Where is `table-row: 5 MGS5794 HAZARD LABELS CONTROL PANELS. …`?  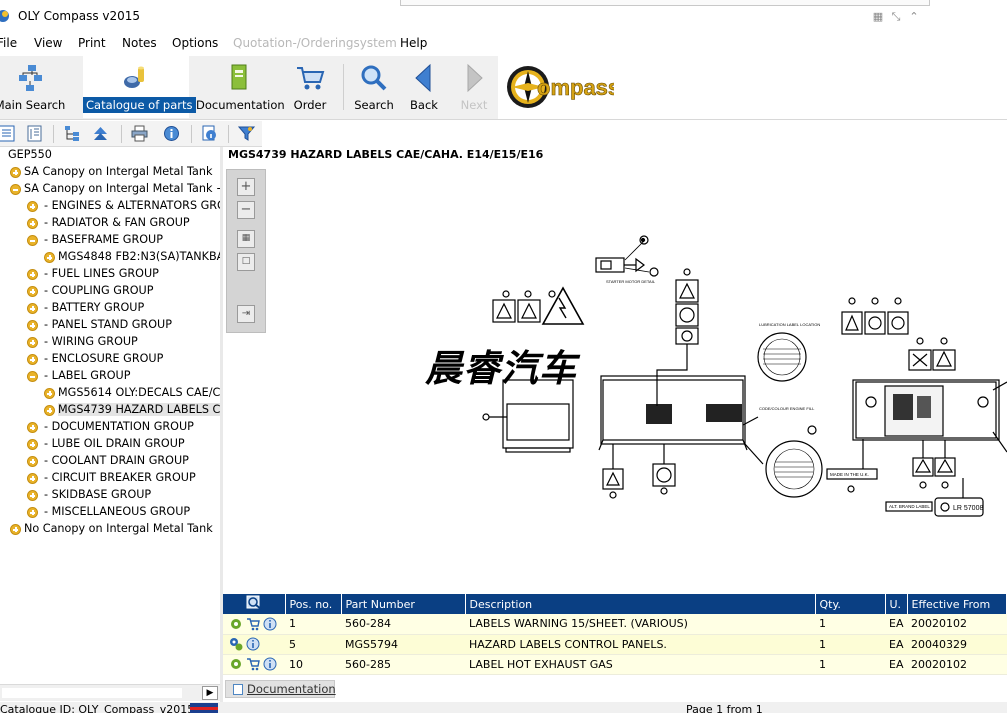
table-row: 5 MGS5794 HAZARD LABELS CONTROL PANELS. … is located at coordinates (615, 644).